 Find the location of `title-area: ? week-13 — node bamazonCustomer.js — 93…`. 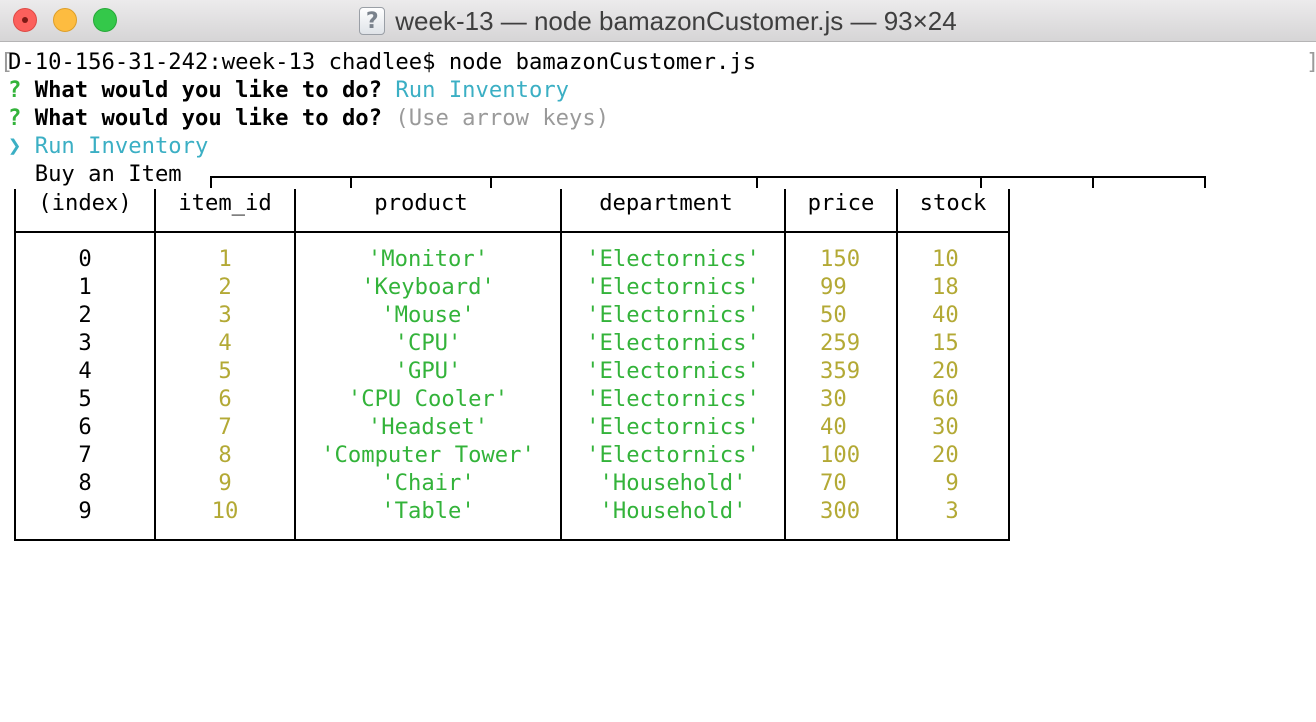

title-area: ? week-13 — node bamazonCustomer.js — 93… is located at coordinates (658, 21).